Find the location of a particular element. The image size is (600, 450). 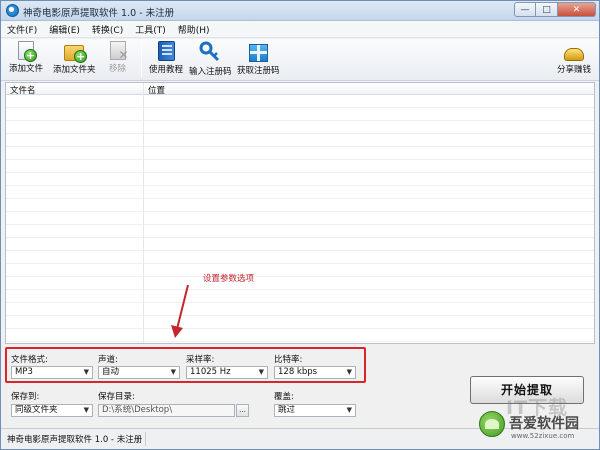

saveto-select: 同级文件夹 ▼ is located at coordinates (52, 410).